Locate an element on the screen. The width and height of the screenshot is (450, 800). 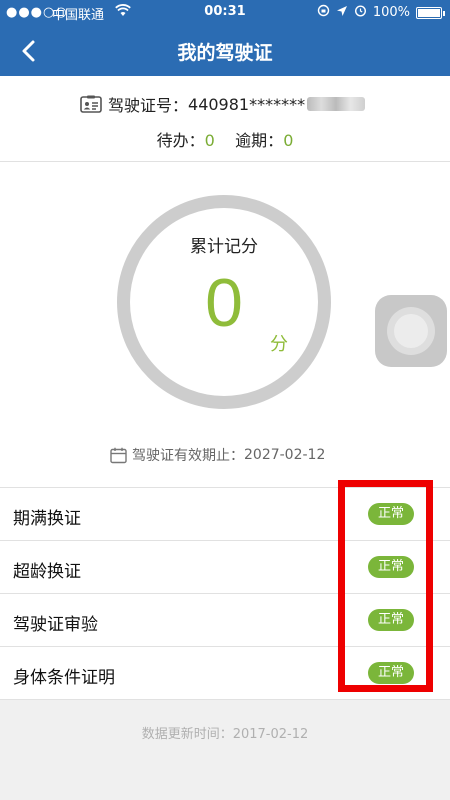
validity-row: 驾驶证有效期止： 2027-02-12 is located at coordinates (217, 455).